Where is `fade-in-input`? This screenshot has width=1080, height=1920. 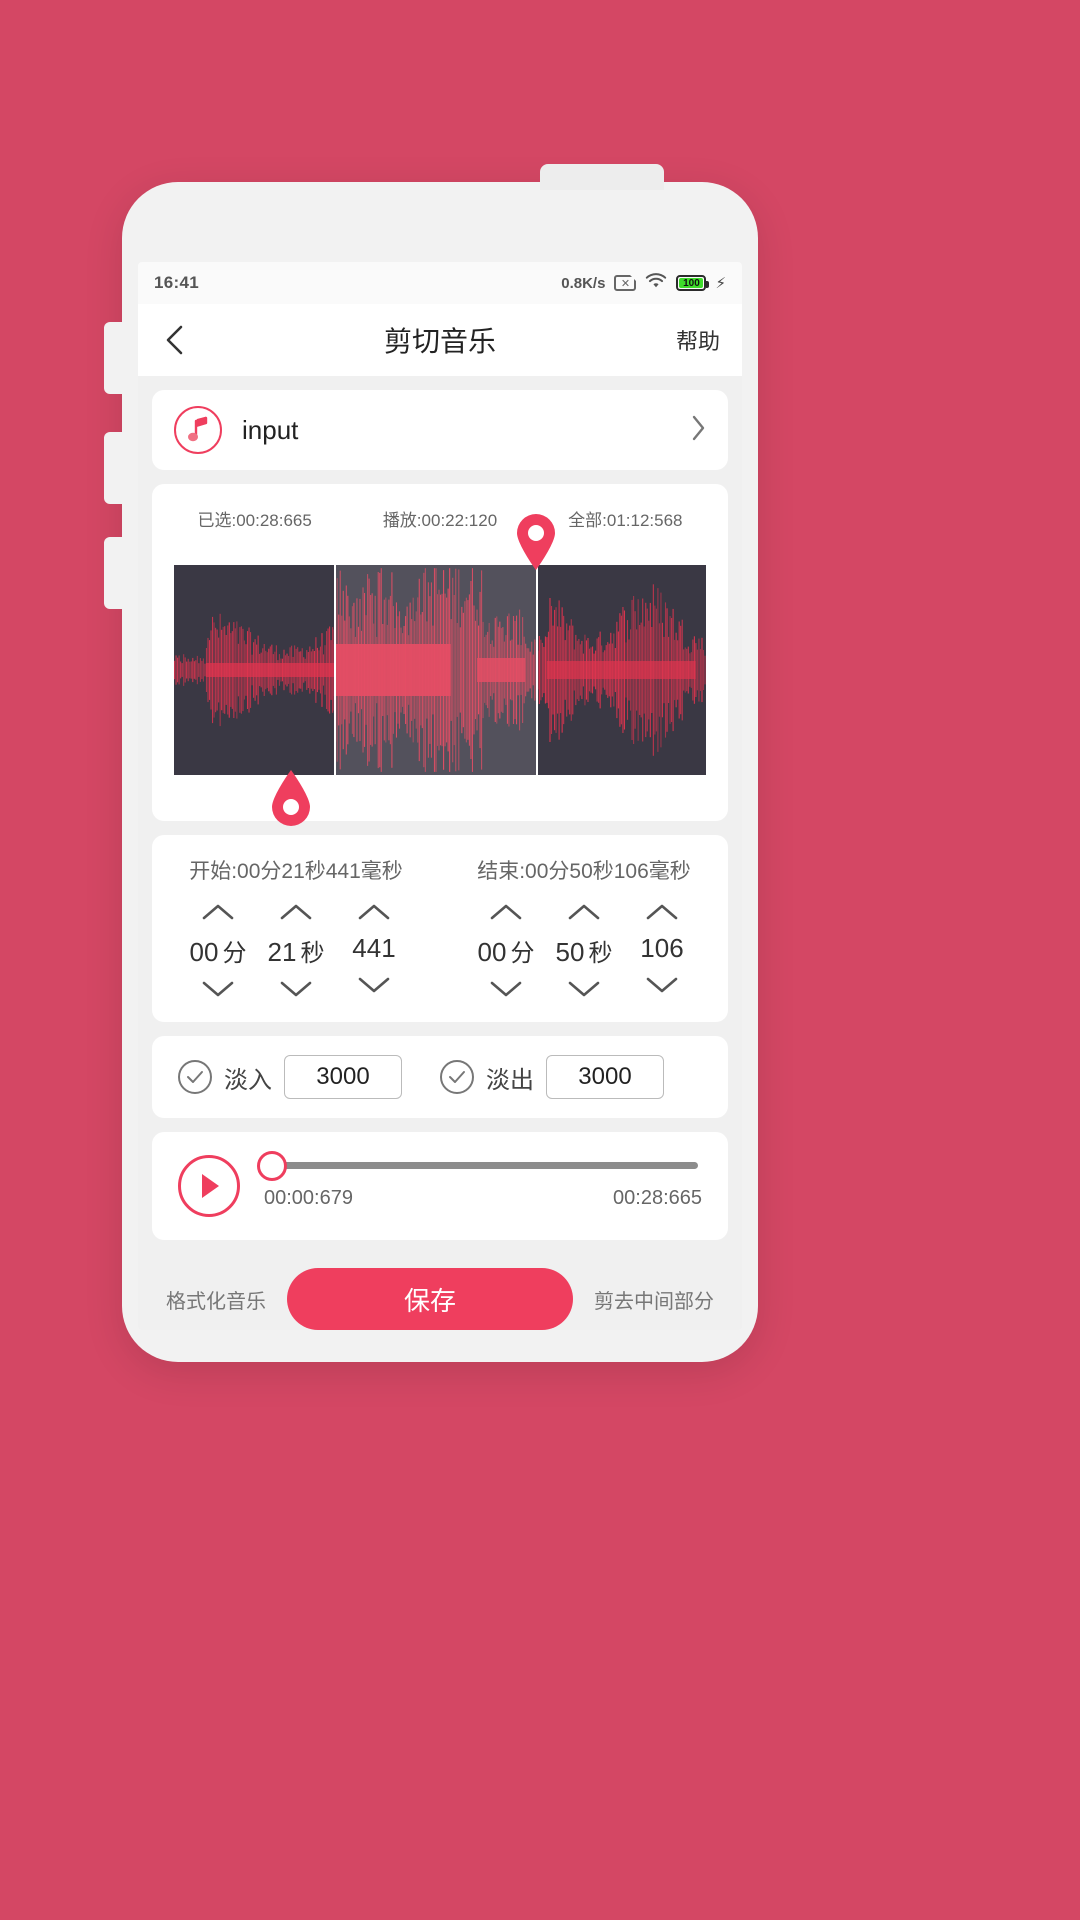 fade-in-input is located at coordinates (343, 1077).